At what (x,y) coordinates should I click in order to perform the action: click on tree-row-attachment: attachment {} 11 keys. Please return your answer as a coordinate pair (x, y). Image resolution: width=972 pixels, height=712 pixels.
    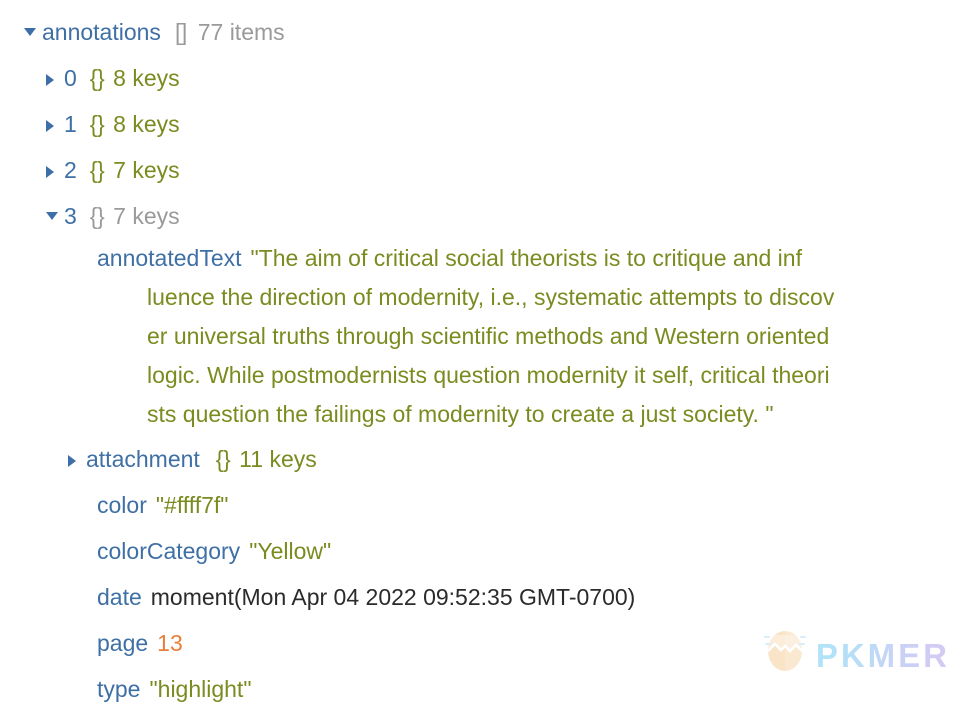
    Looking at the image, I should click on (486, 459).